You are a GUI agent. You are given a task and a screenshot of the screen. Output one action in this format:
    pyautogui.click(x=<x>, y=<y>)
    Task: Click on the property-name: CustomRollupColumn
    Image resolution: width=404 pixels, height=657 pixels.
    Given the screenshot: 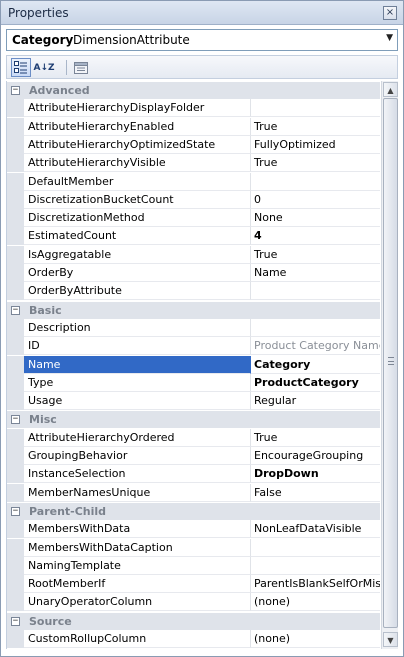 What is the action you would take?
    pyautogui.click(x=137, y=639)
    